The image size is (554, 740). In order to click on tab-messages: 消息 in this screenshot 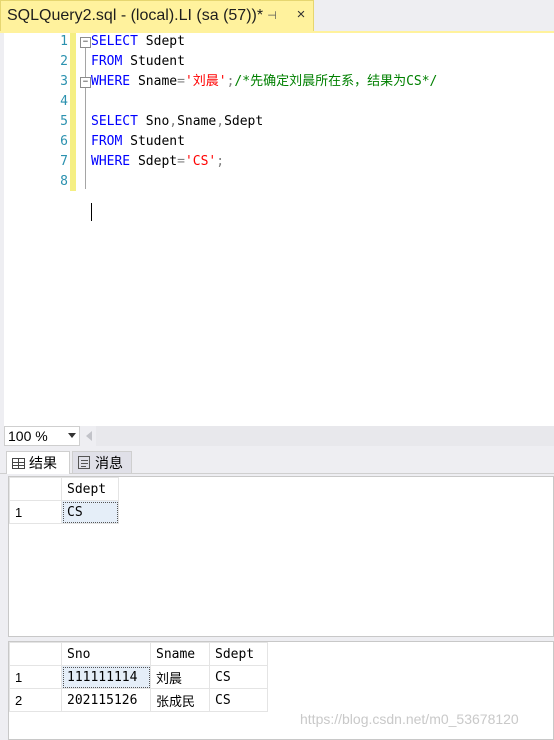, I will do `click(102, 462)`.